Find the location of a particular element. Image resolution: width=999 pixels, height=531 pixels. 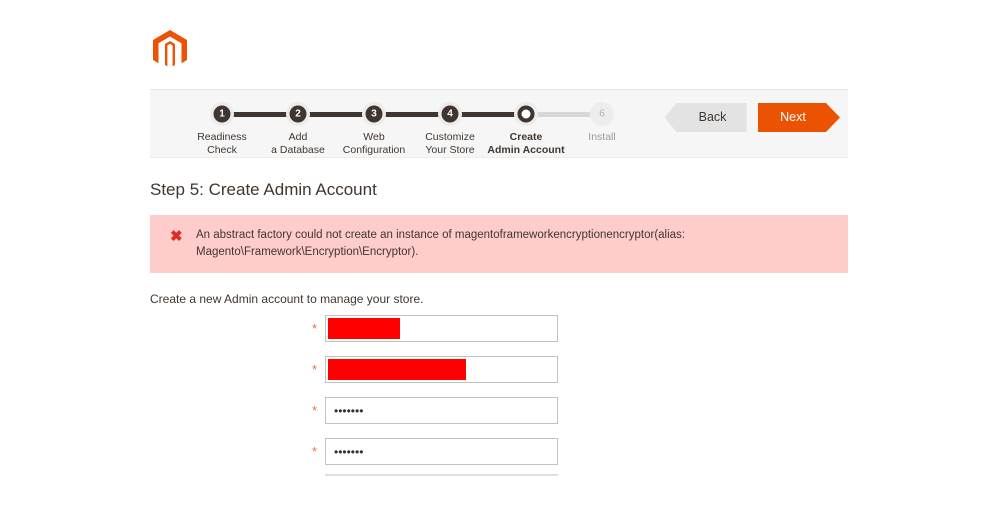

step-6-marker: 6 is located at coordinates (602, 114).